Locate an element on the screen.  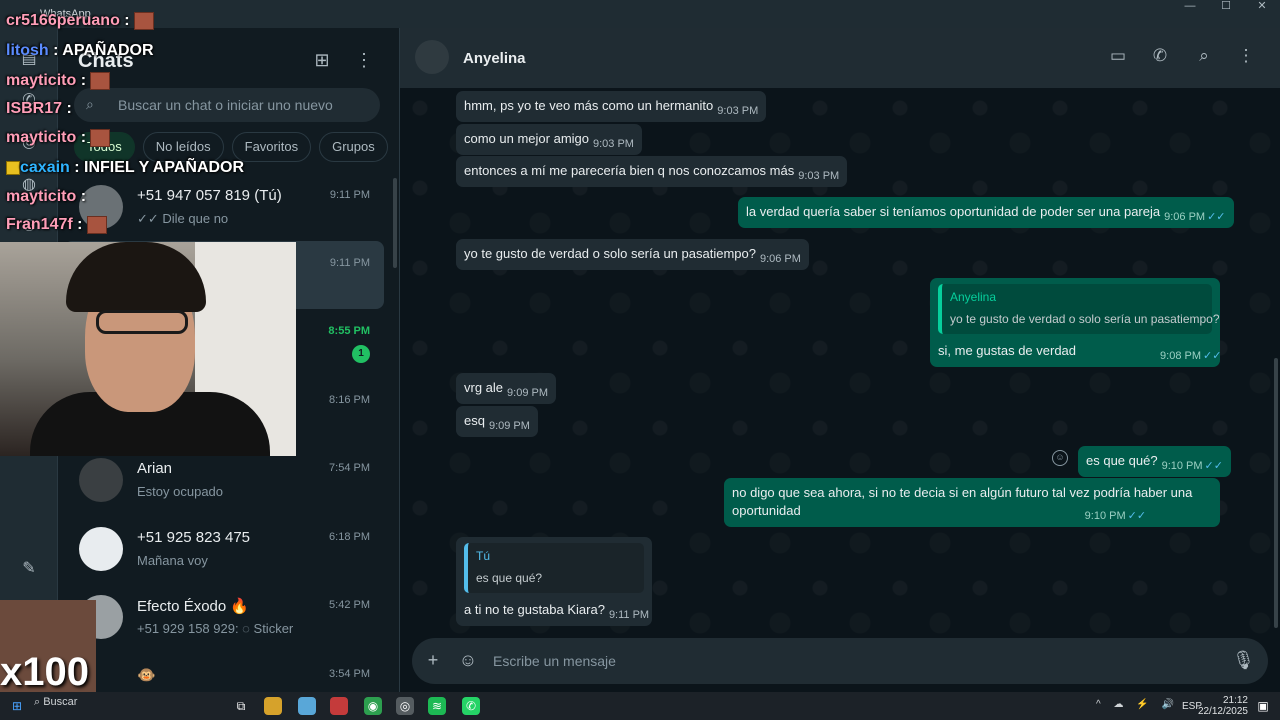
message-text: esq is located at coordinates (474, 420).